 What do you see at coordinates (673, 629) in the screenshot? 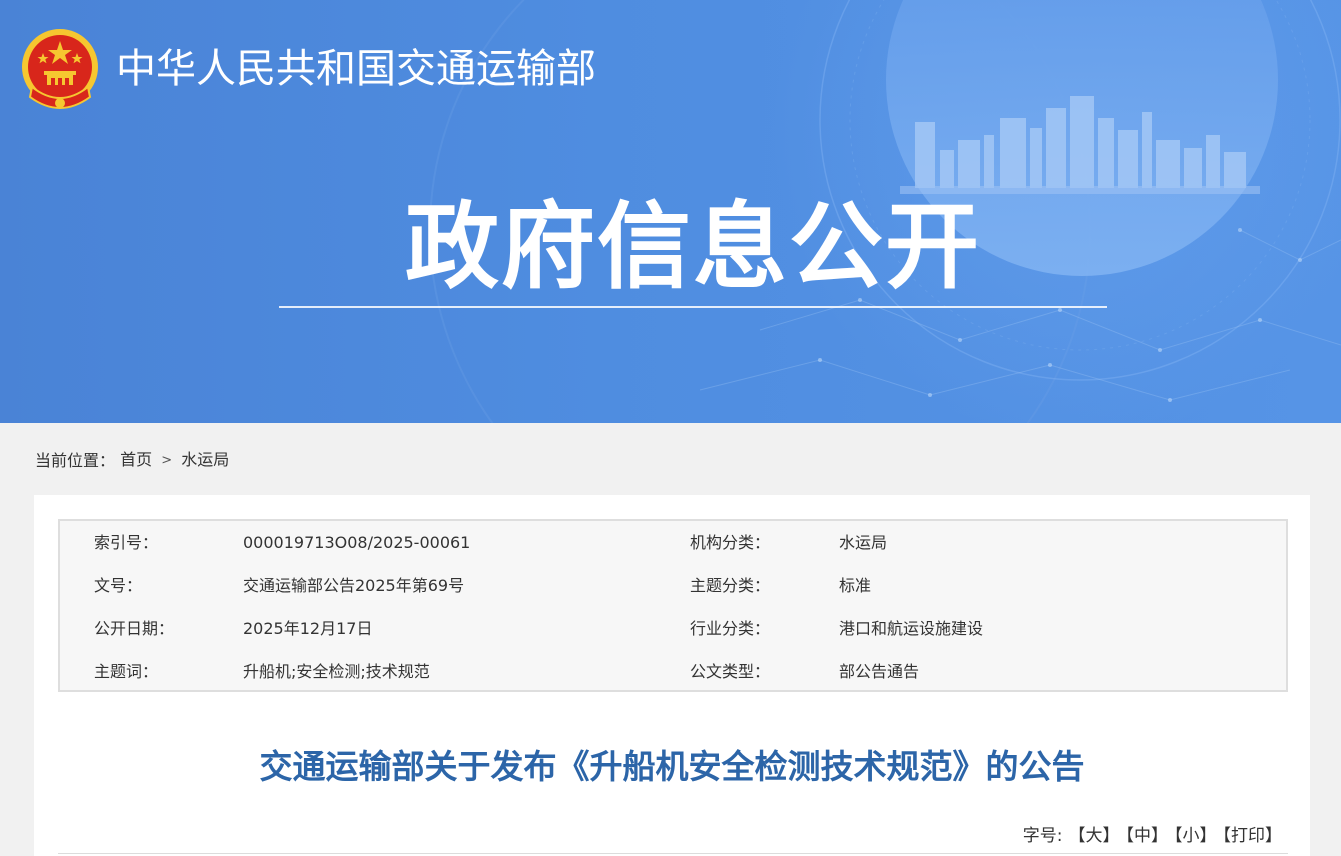
I see `metadata-row: 公开日期： 2025年12月17日 行业分类： 港口和航运设施建设` at bounding box center [673, 629].